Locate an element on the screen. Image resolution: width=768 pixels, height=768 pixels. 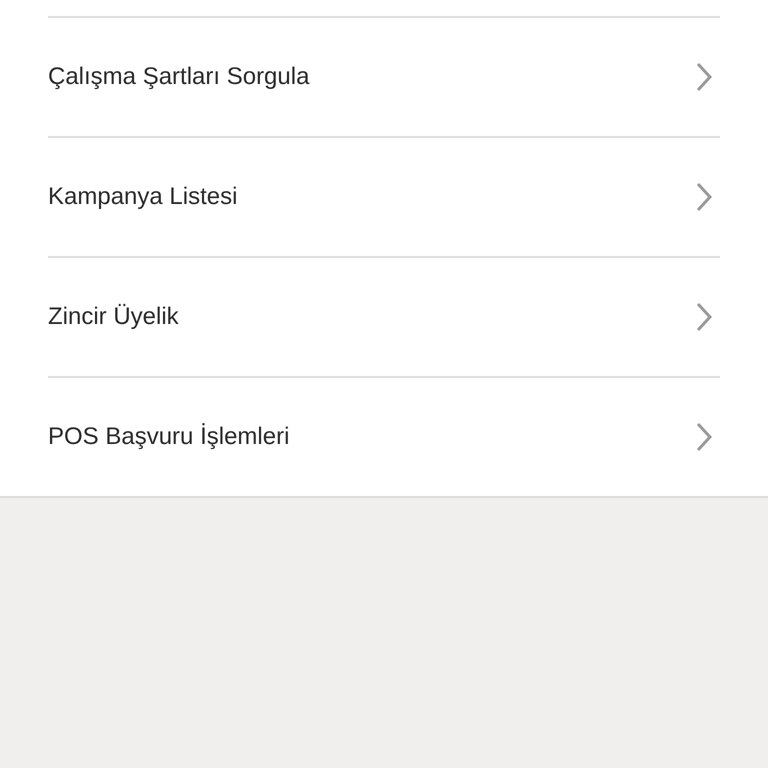
menu-item: POS Başvuru İşlemleri is located at coordinates (384, 436).